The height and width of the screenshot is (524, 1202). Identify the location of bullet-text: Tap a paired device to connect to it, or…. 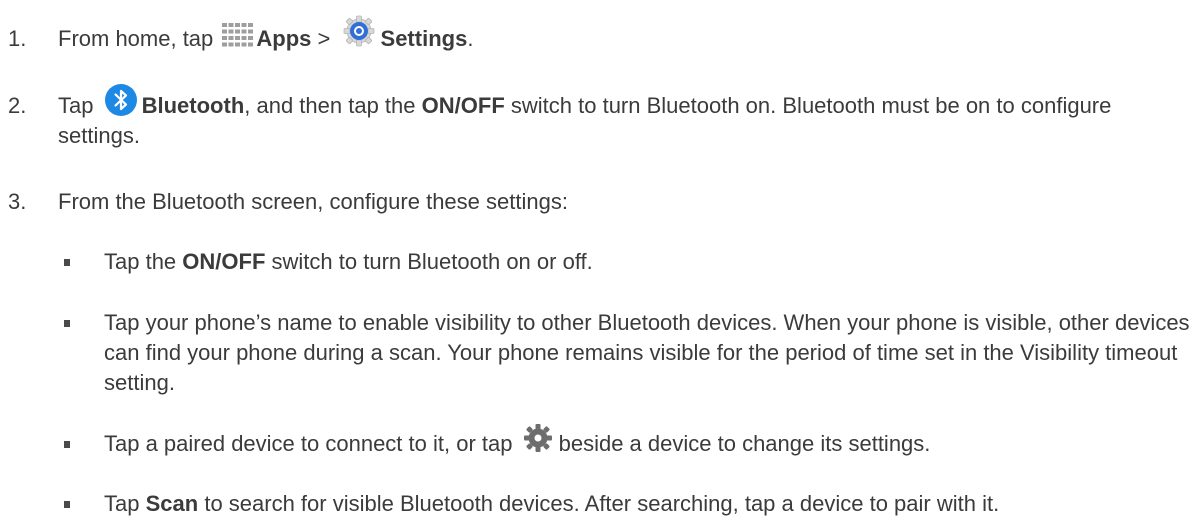
(649, 441).